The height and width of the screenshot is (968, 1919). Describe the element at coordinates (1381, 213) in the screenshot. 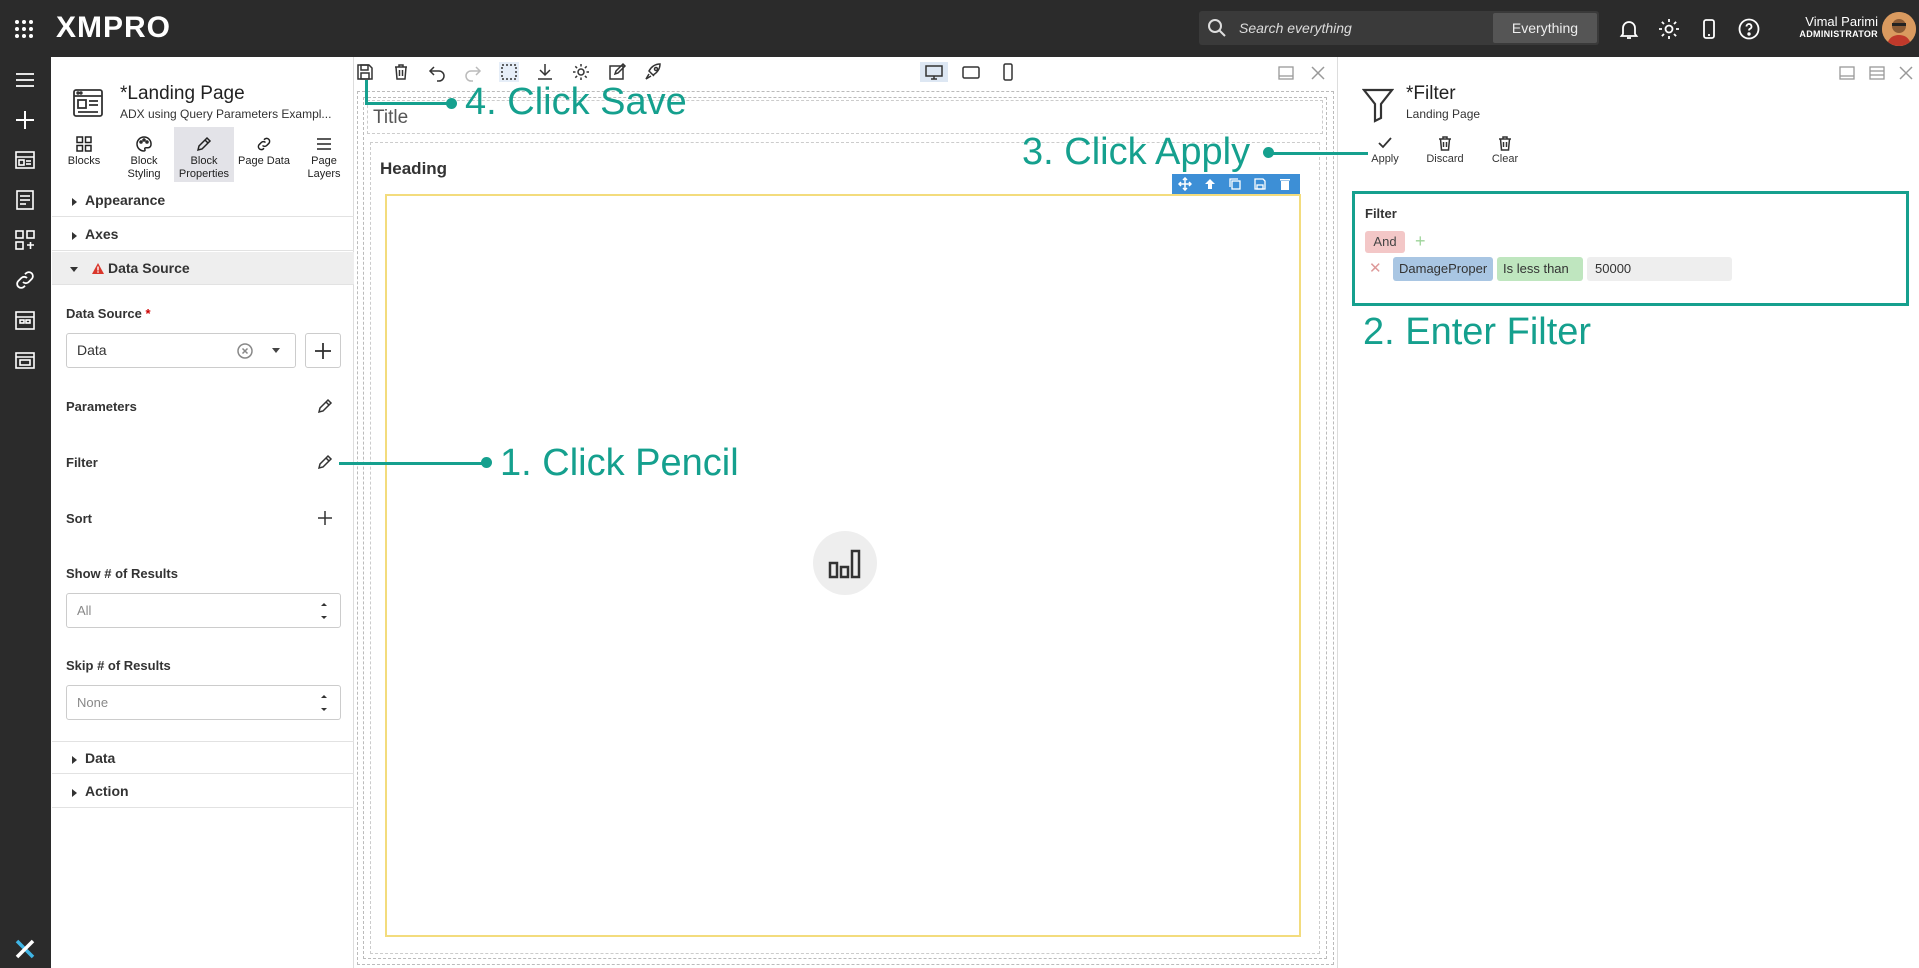

I see `filter-section-title: Filter` at that location.